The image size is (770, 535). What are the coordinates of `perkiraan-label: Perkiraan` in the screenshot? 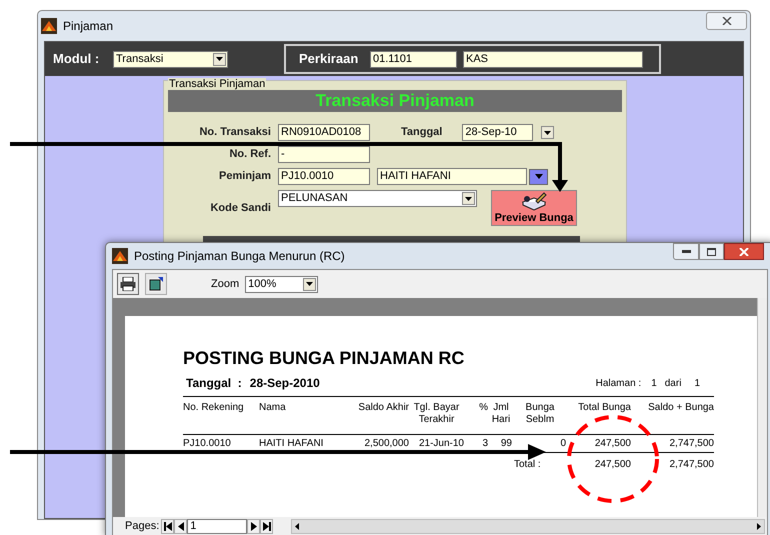 It's located at (329, 59).